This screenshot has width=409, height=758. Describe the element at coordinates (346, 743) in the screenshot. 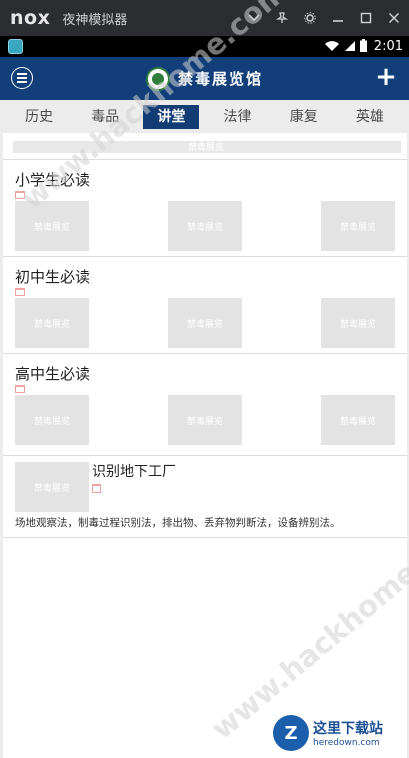

I see `brand-url: heredown.com` at that location.